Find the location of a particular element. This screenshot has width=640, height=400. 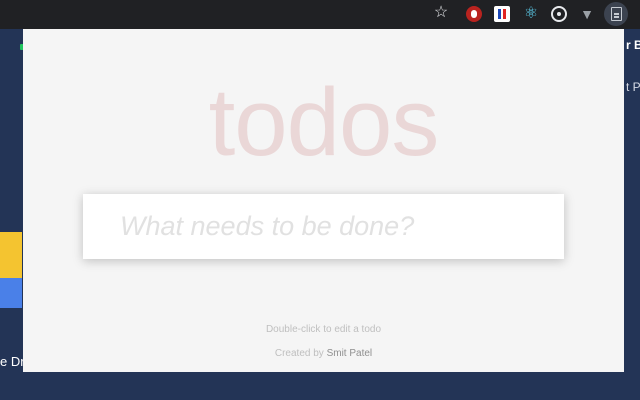

drive-logo-fragment is located at coordinates (11, 270).